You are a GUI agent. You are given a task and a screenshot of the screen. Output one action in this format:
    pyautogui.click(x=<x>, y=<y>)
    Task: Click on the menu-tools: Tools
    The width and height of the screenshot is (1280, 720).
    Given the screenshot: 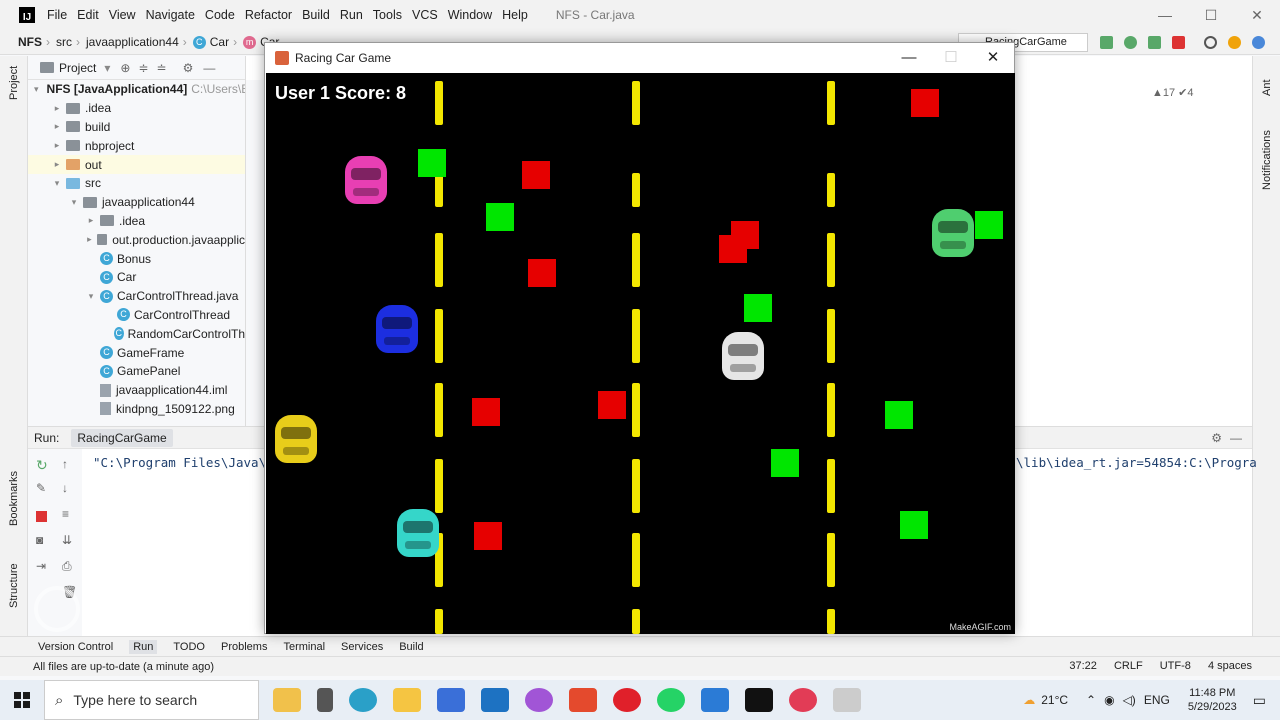 What is the action you would take?
    pyautogui.click(x=387, y=15)
    